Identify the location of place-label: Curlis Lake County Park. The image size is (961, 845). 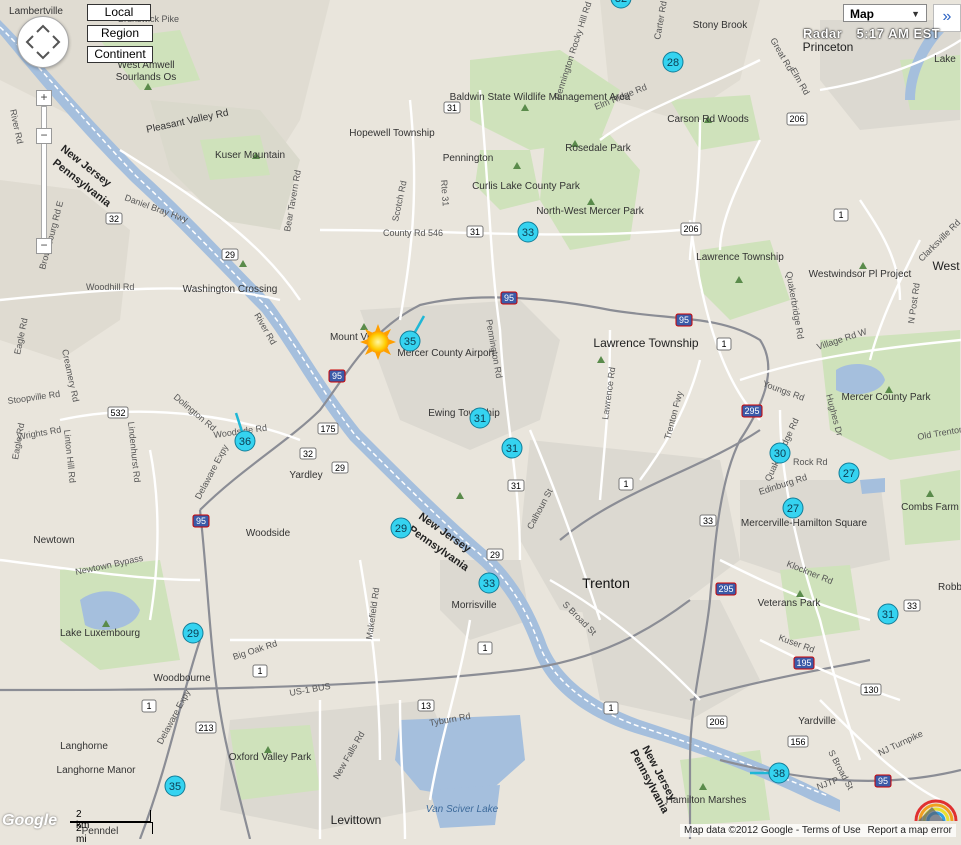
(526, 186).